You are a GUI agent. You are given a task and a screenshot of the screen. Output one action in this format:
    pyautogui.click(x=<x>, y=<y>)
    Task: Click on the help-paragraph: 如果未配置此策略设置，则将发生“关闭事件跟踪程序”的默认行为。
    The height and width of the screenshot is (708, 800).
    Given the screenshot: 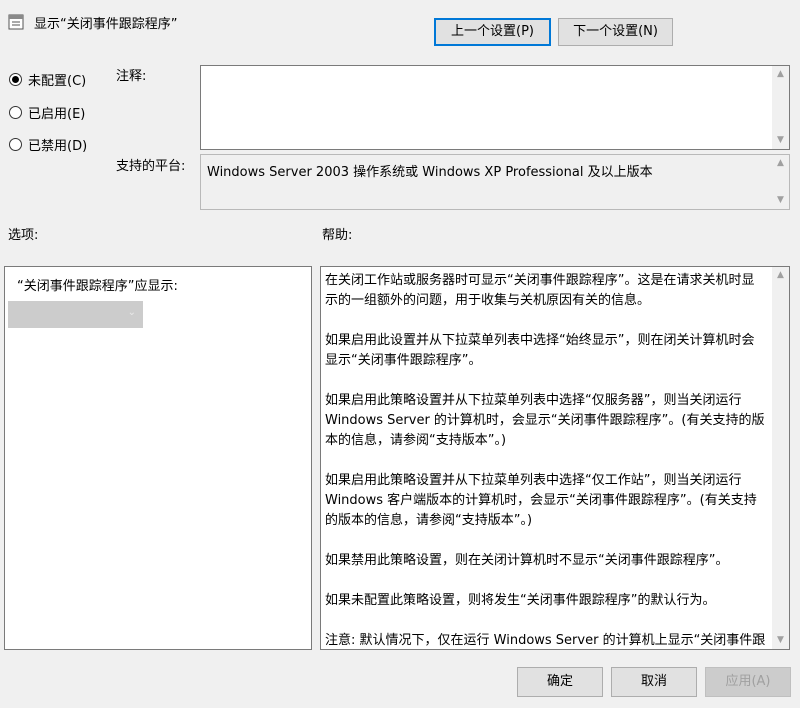 What is the action you would take?
    pyautogui.click(x=520, y=600)
    